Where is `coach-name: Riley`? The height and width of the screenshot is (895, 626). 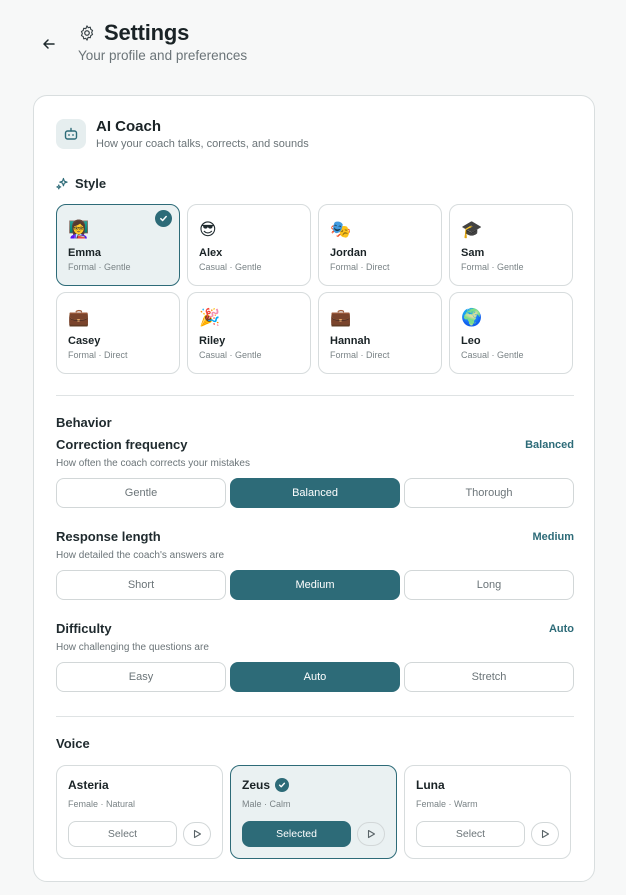
coach-name: Riley is located at coordinates (212, 341).